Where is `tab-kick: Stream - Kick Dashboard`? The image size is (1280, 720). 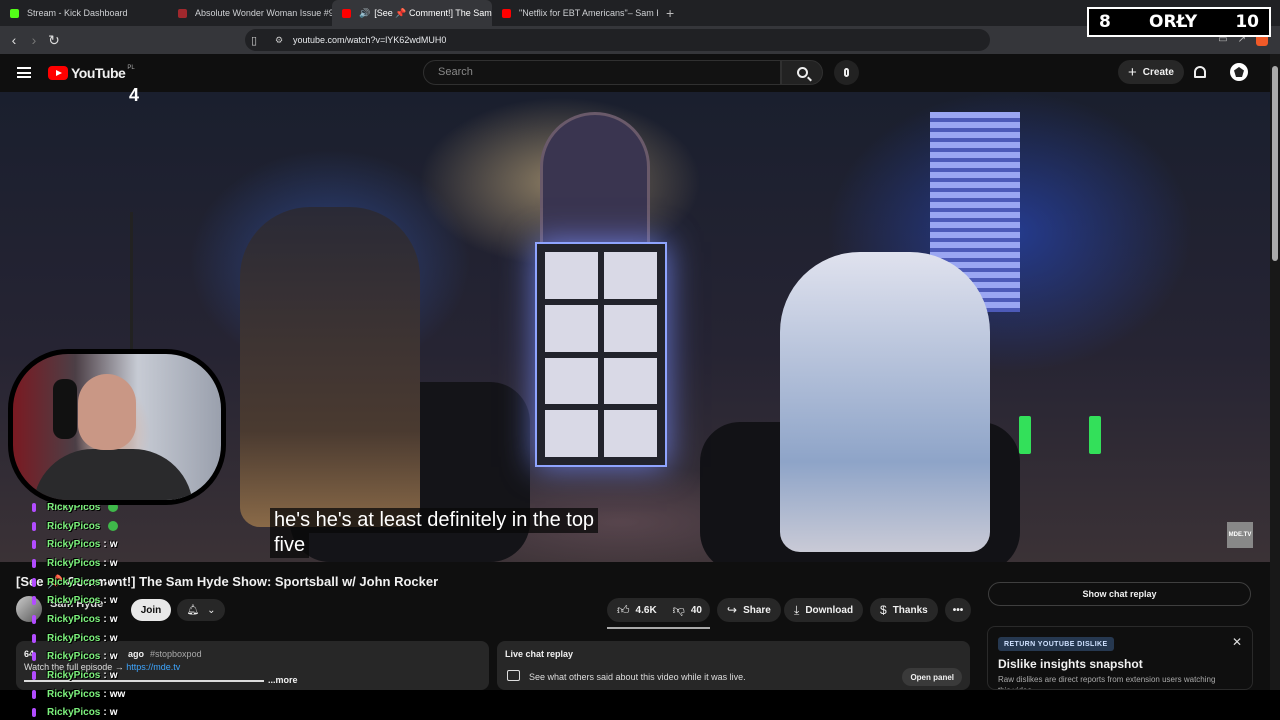
tab-kick: Stream - Kick Dashboard is located at coordinates (84, 13).